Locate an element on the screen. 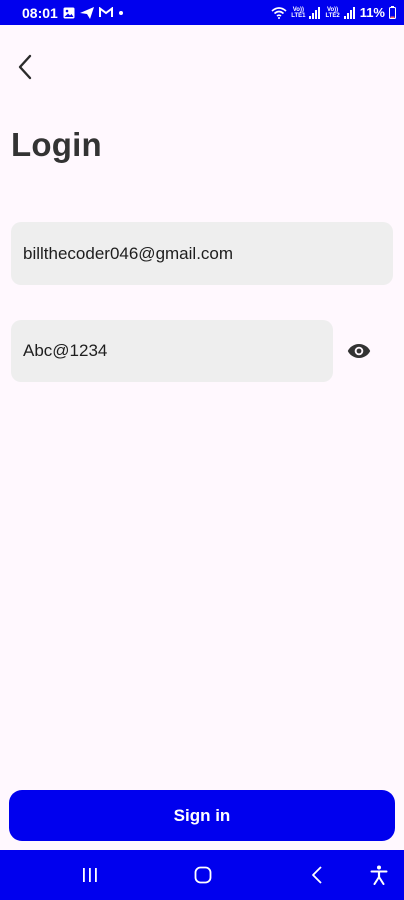 The width and height of the screenshot is (404, 900). page-title: Login is located at coordinates (56, 144).